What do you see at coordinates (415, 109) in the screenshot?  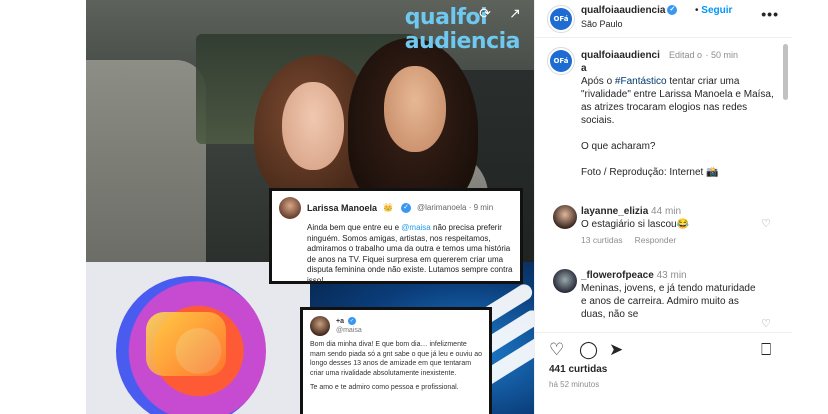 I see `person-right-face` at bounding box center [415, 109].